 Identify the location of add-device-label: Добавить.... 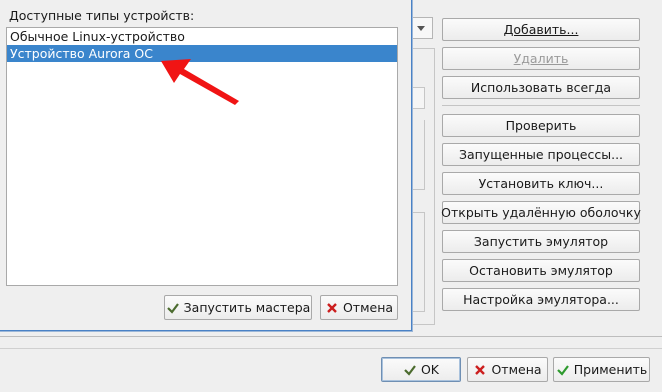
(541, 29).